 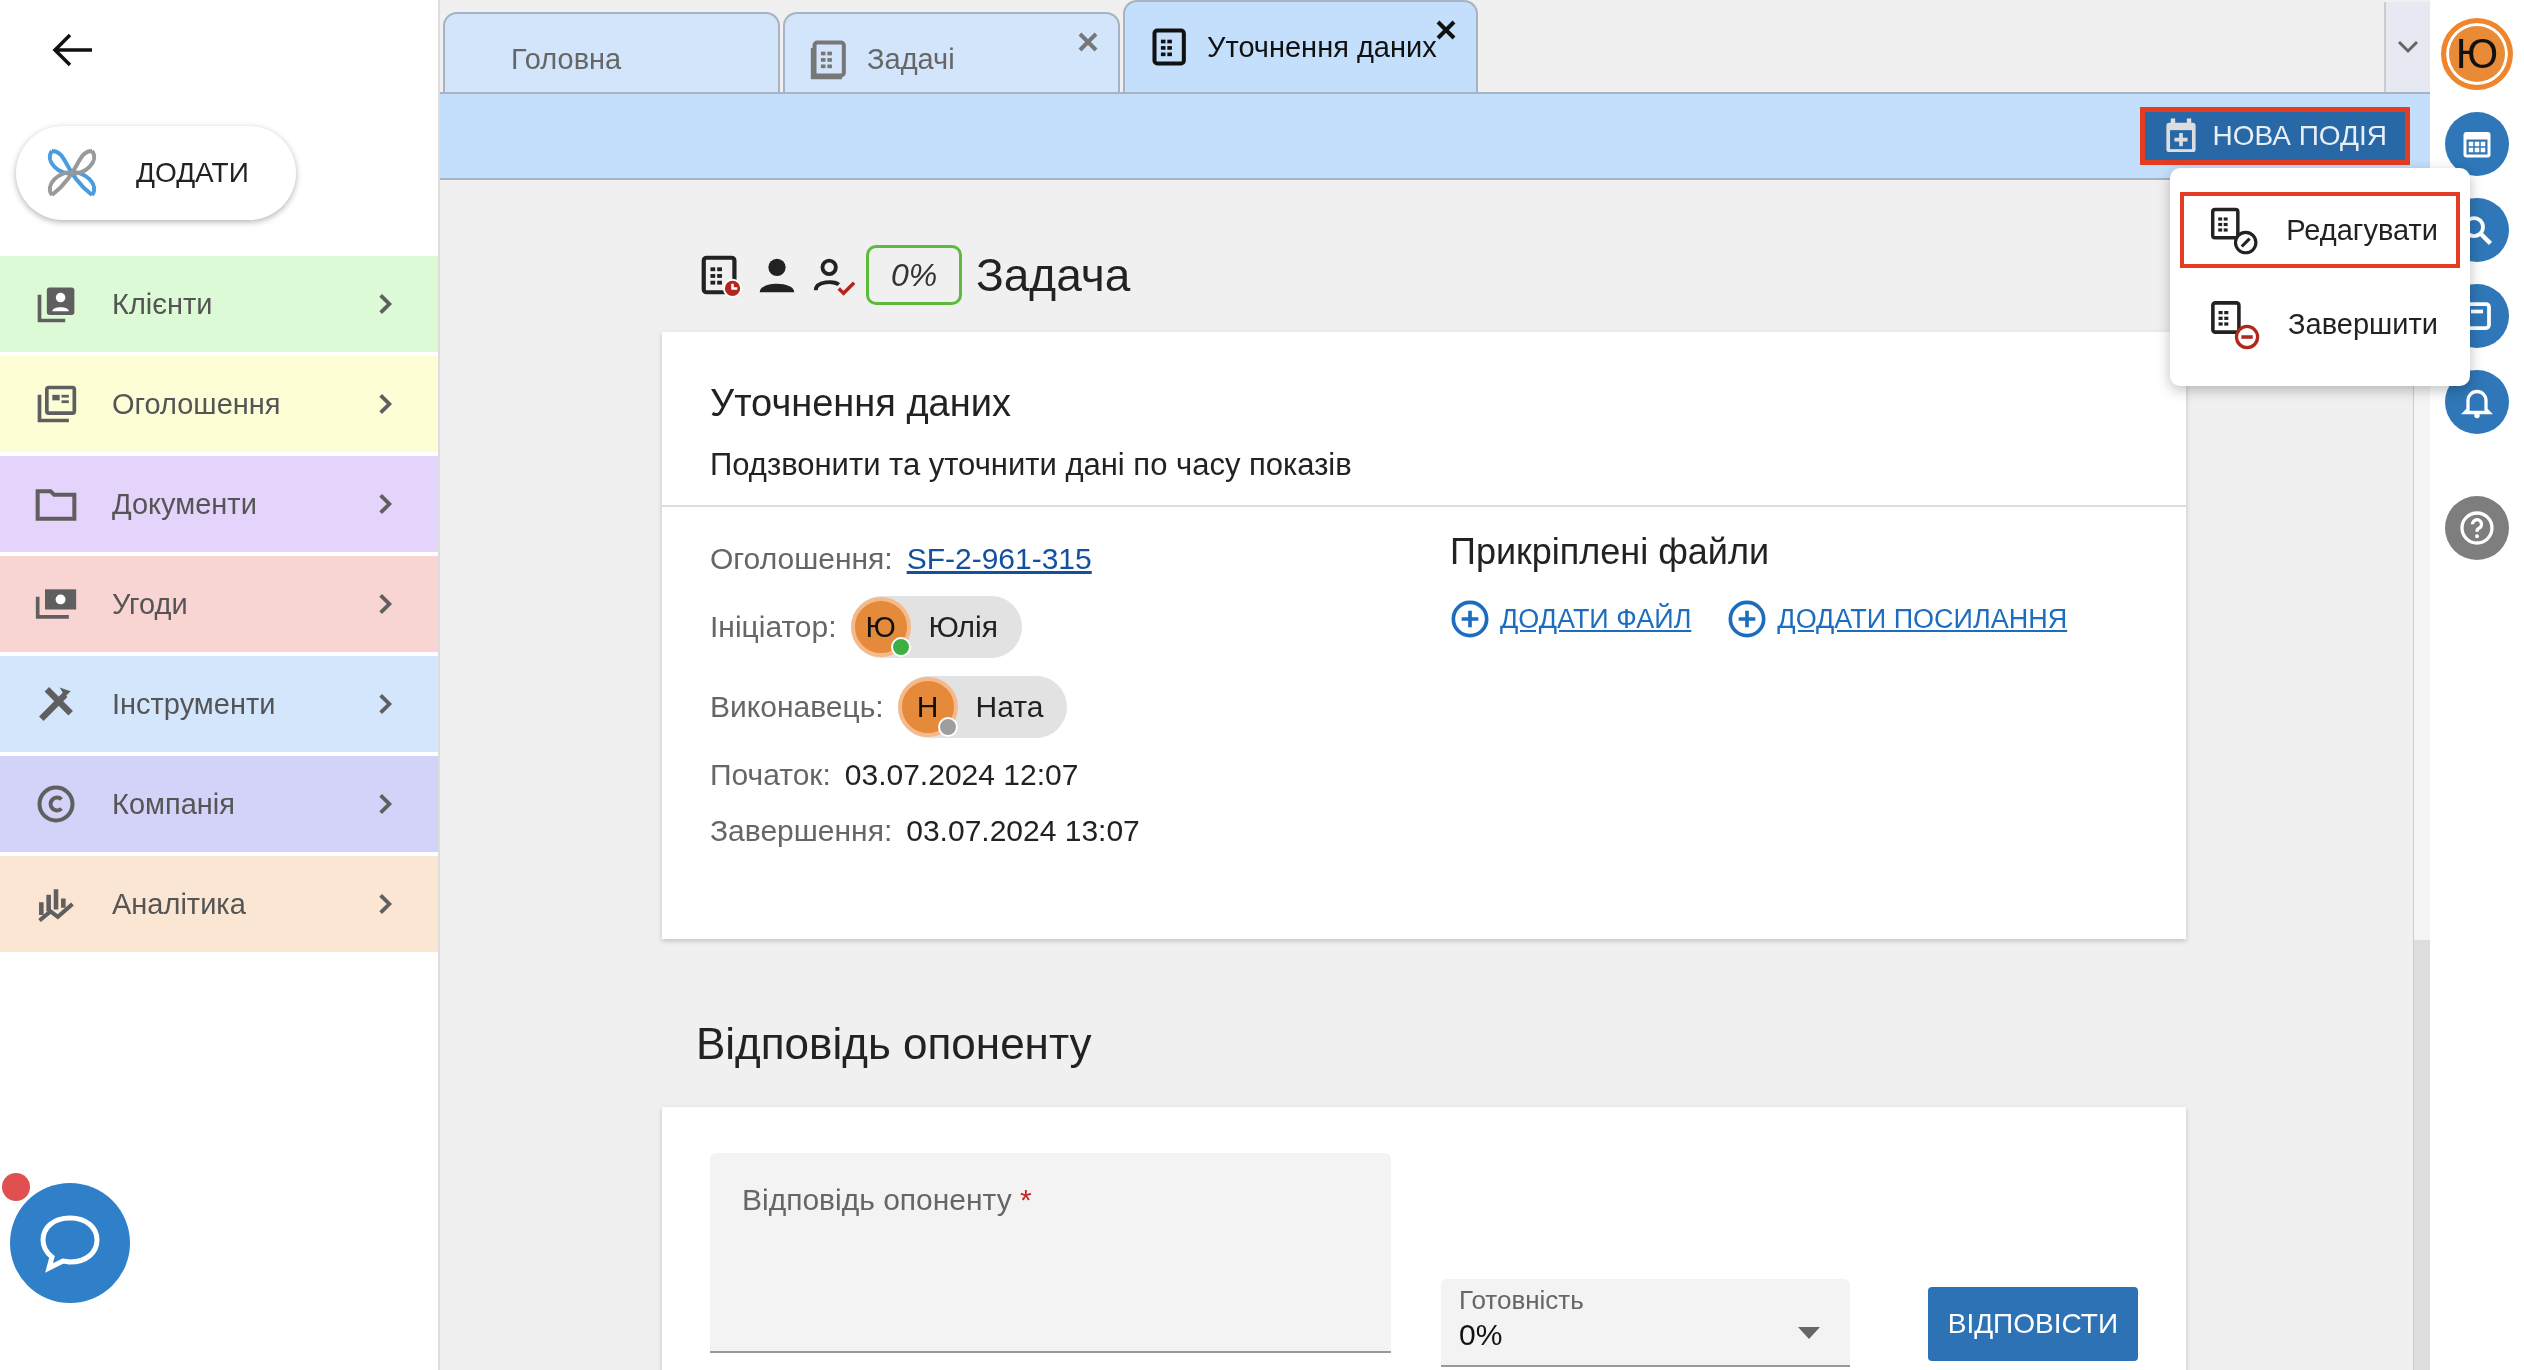 I want to click on task-description: Подзвонити та уточнити дані по часу показів, so click(x=1031, y=465).